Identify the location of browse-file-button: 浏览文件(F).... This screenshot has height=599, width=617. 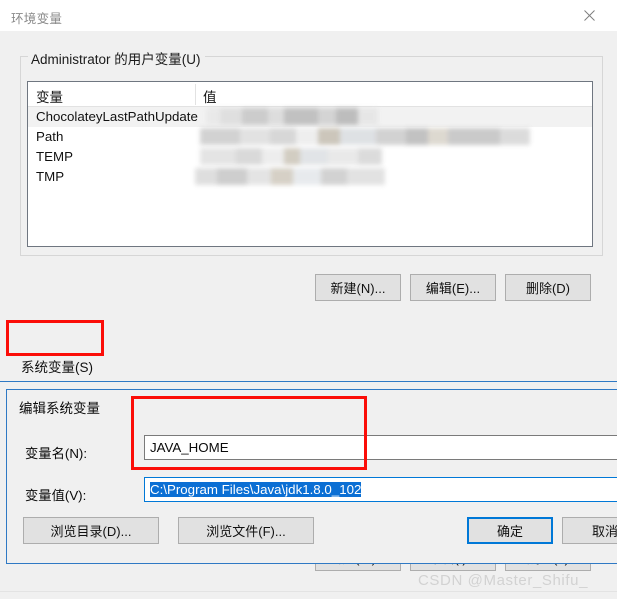
(246, 530).